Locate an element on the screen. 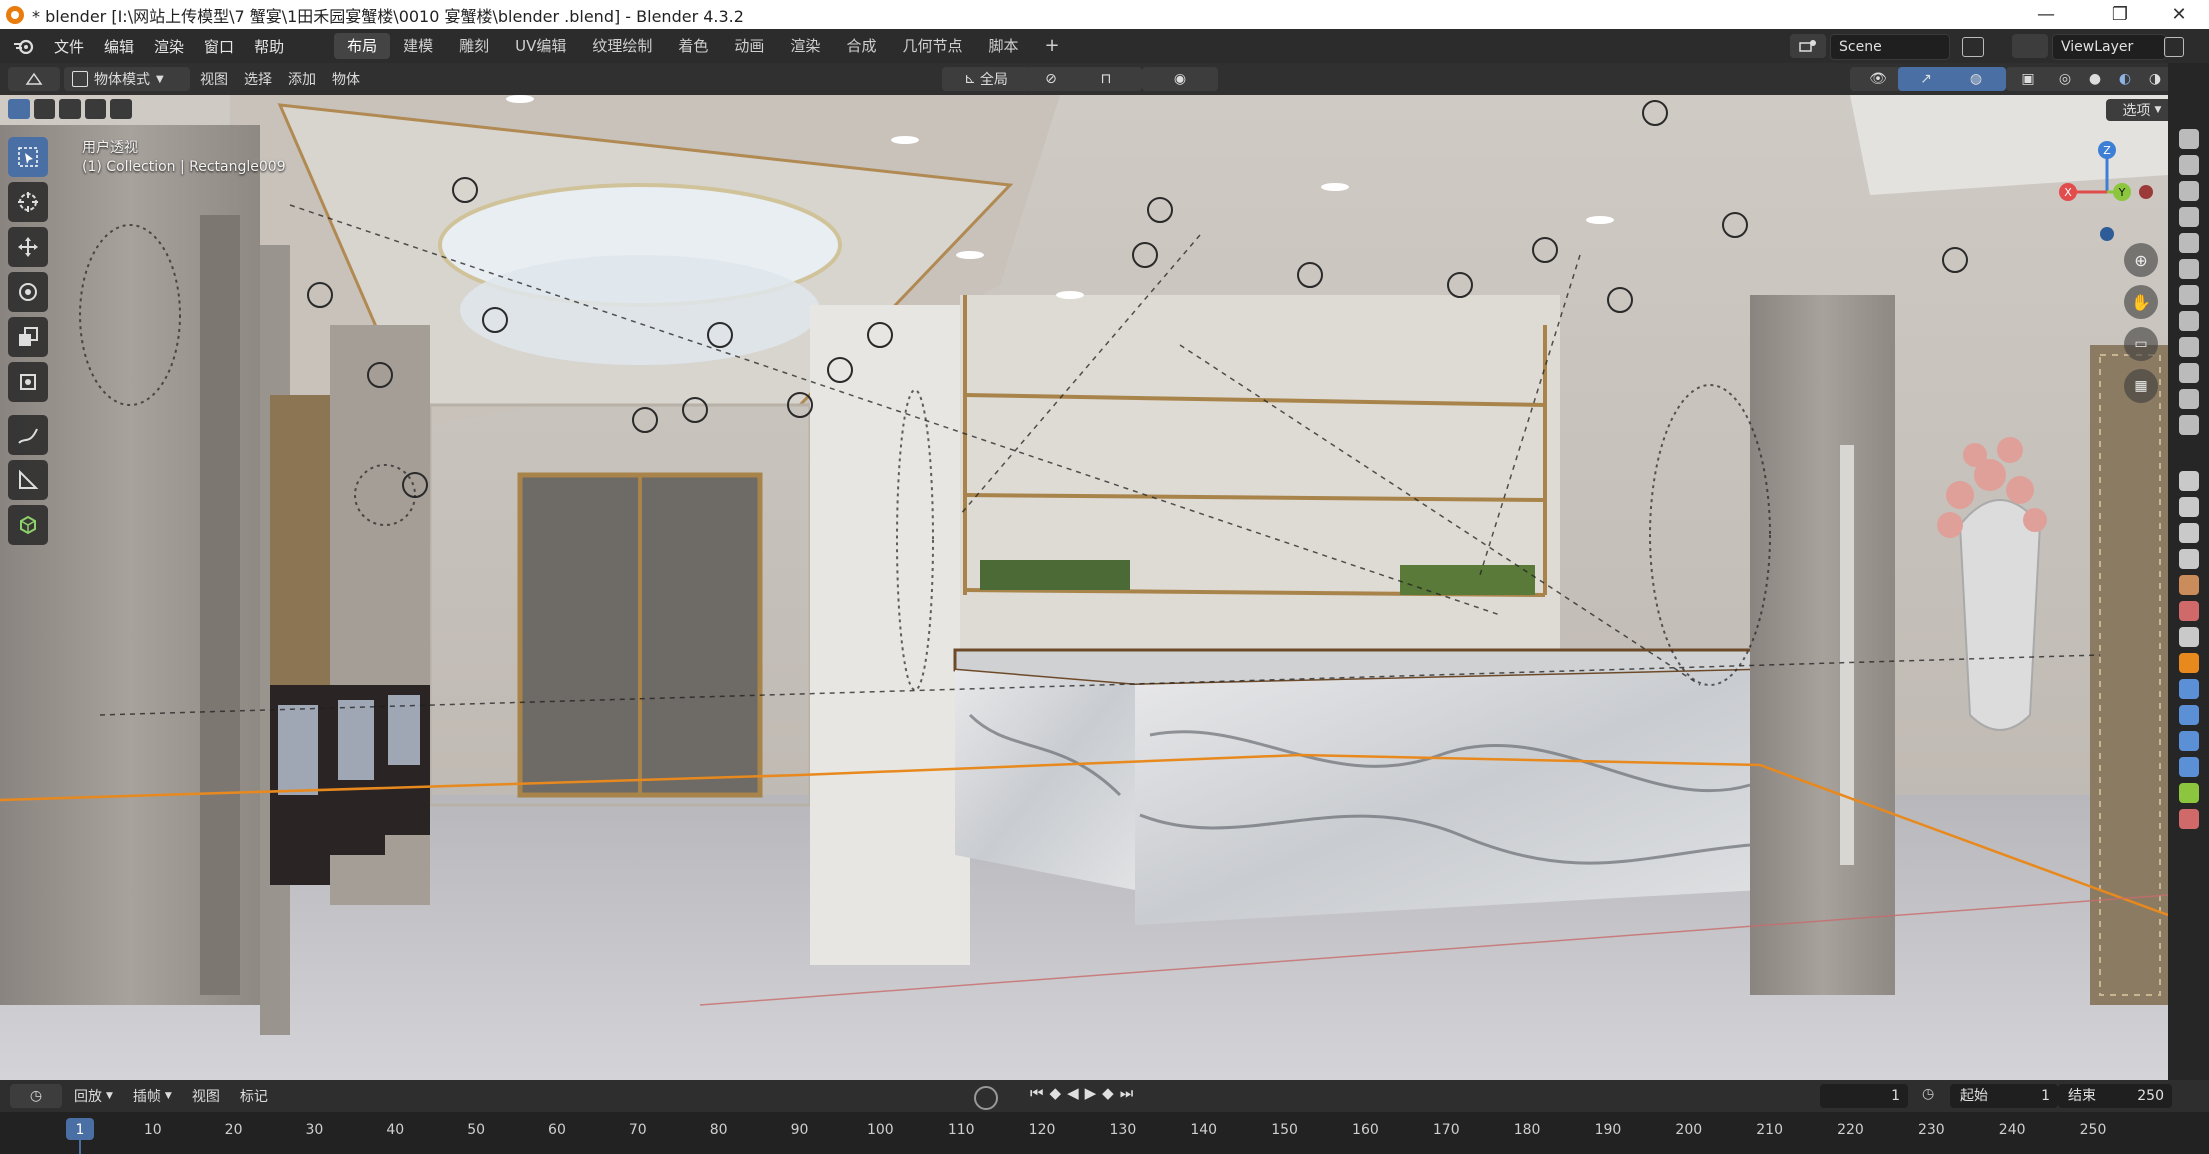 Image resolution: width=2209 pixels, height=1154 pixels. tab-layout: 布局 is located at coordinates (362, 46).